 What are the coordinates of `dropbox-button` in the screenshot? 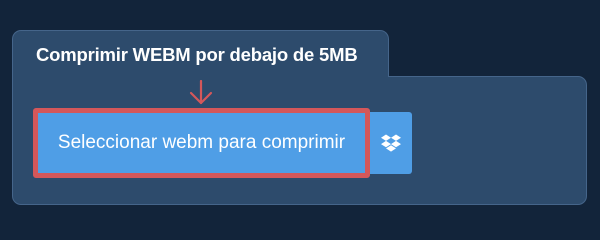 It's located at (391, 143).